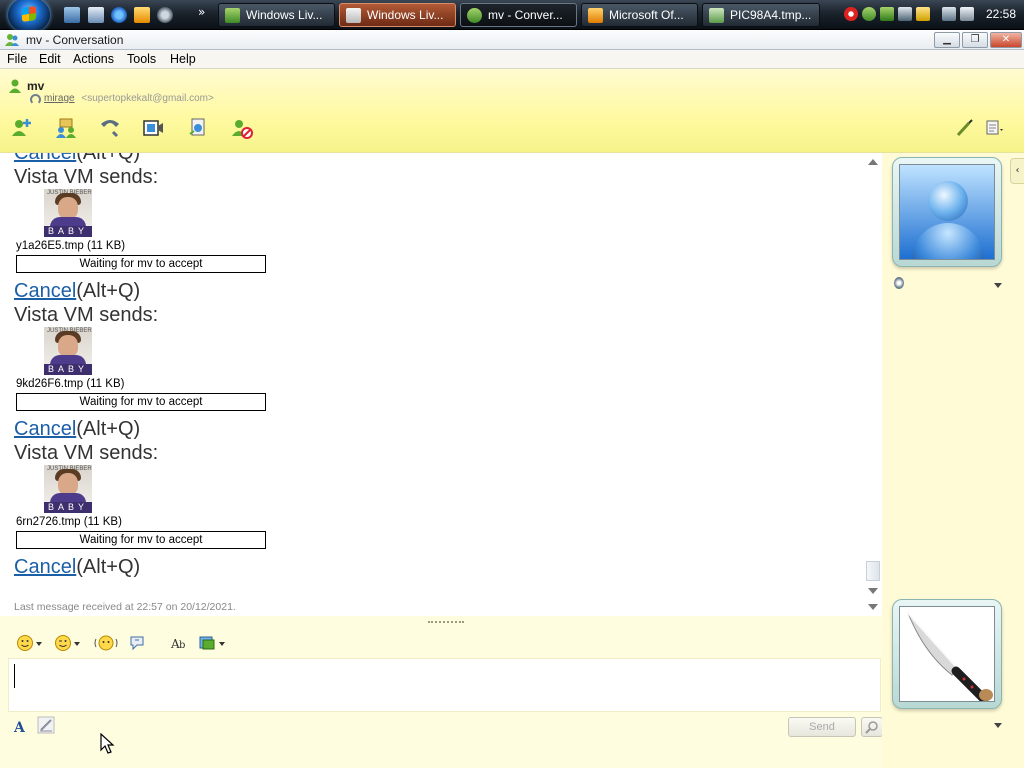 This screenshot has width=1024, height=768. I want to click on my-picture-dropdown-icon, so click(998, 725).